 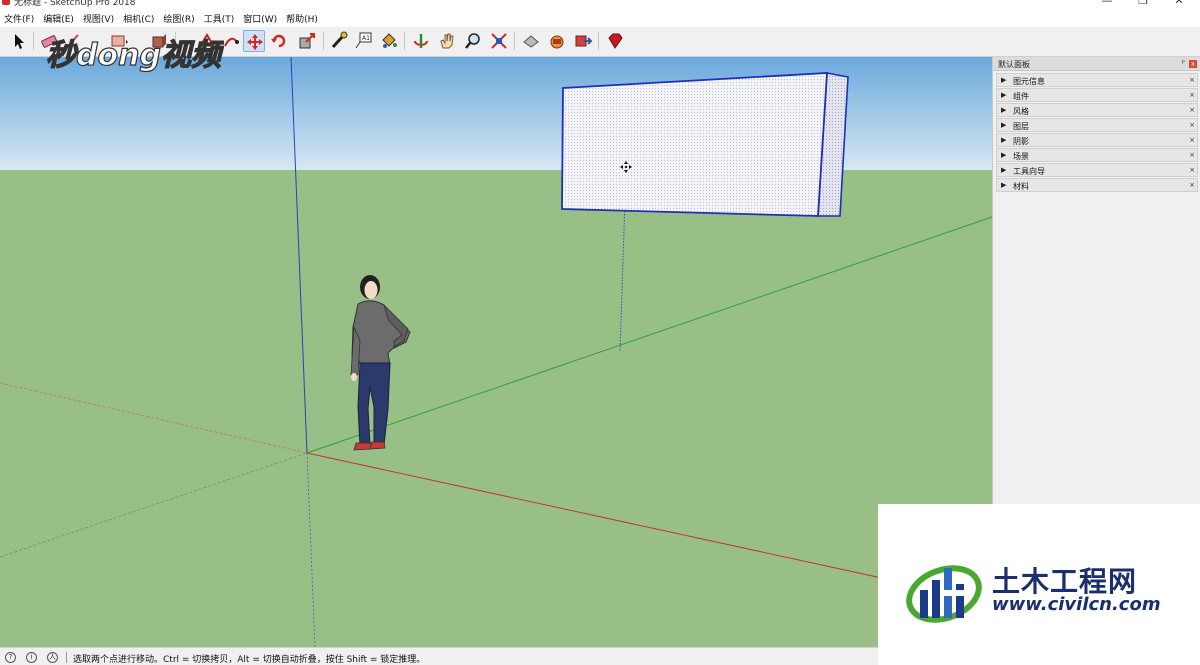 What do you see at coordinates (31, 657) in the screenshot?
I see `credits-icon: i` at bounding box center [31, 657].